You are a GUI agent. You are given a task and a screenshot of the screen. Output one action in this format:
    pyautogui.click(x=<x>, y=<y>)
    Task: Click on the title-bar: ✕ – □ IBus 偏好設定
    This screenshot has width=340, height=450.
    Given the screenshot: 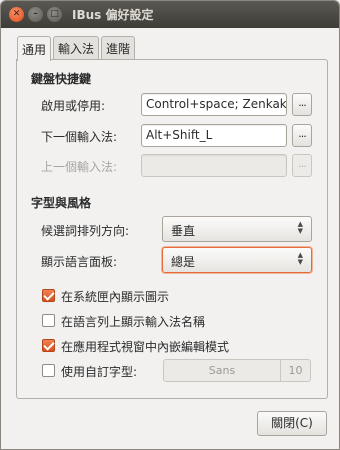 What is the action you would take?
    pyautogui.click(x=170, y=14)
    